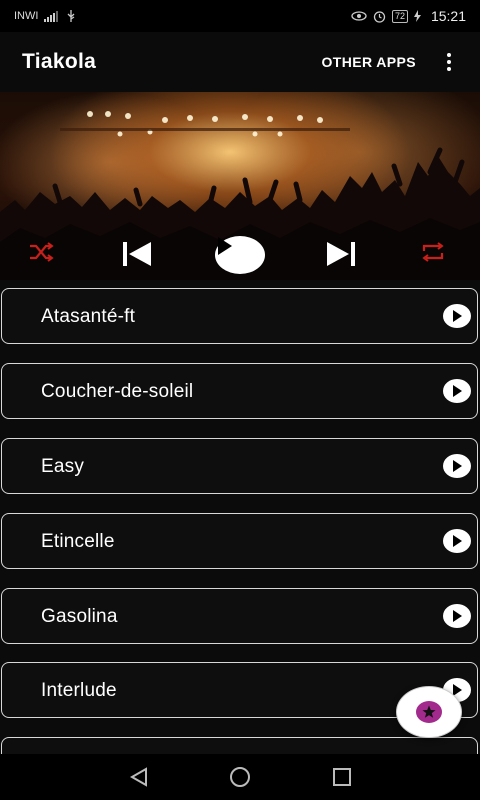 The width and height of the screenshot is (480, 800). I want to click on list-item: Etincelle, so click(239, 541).